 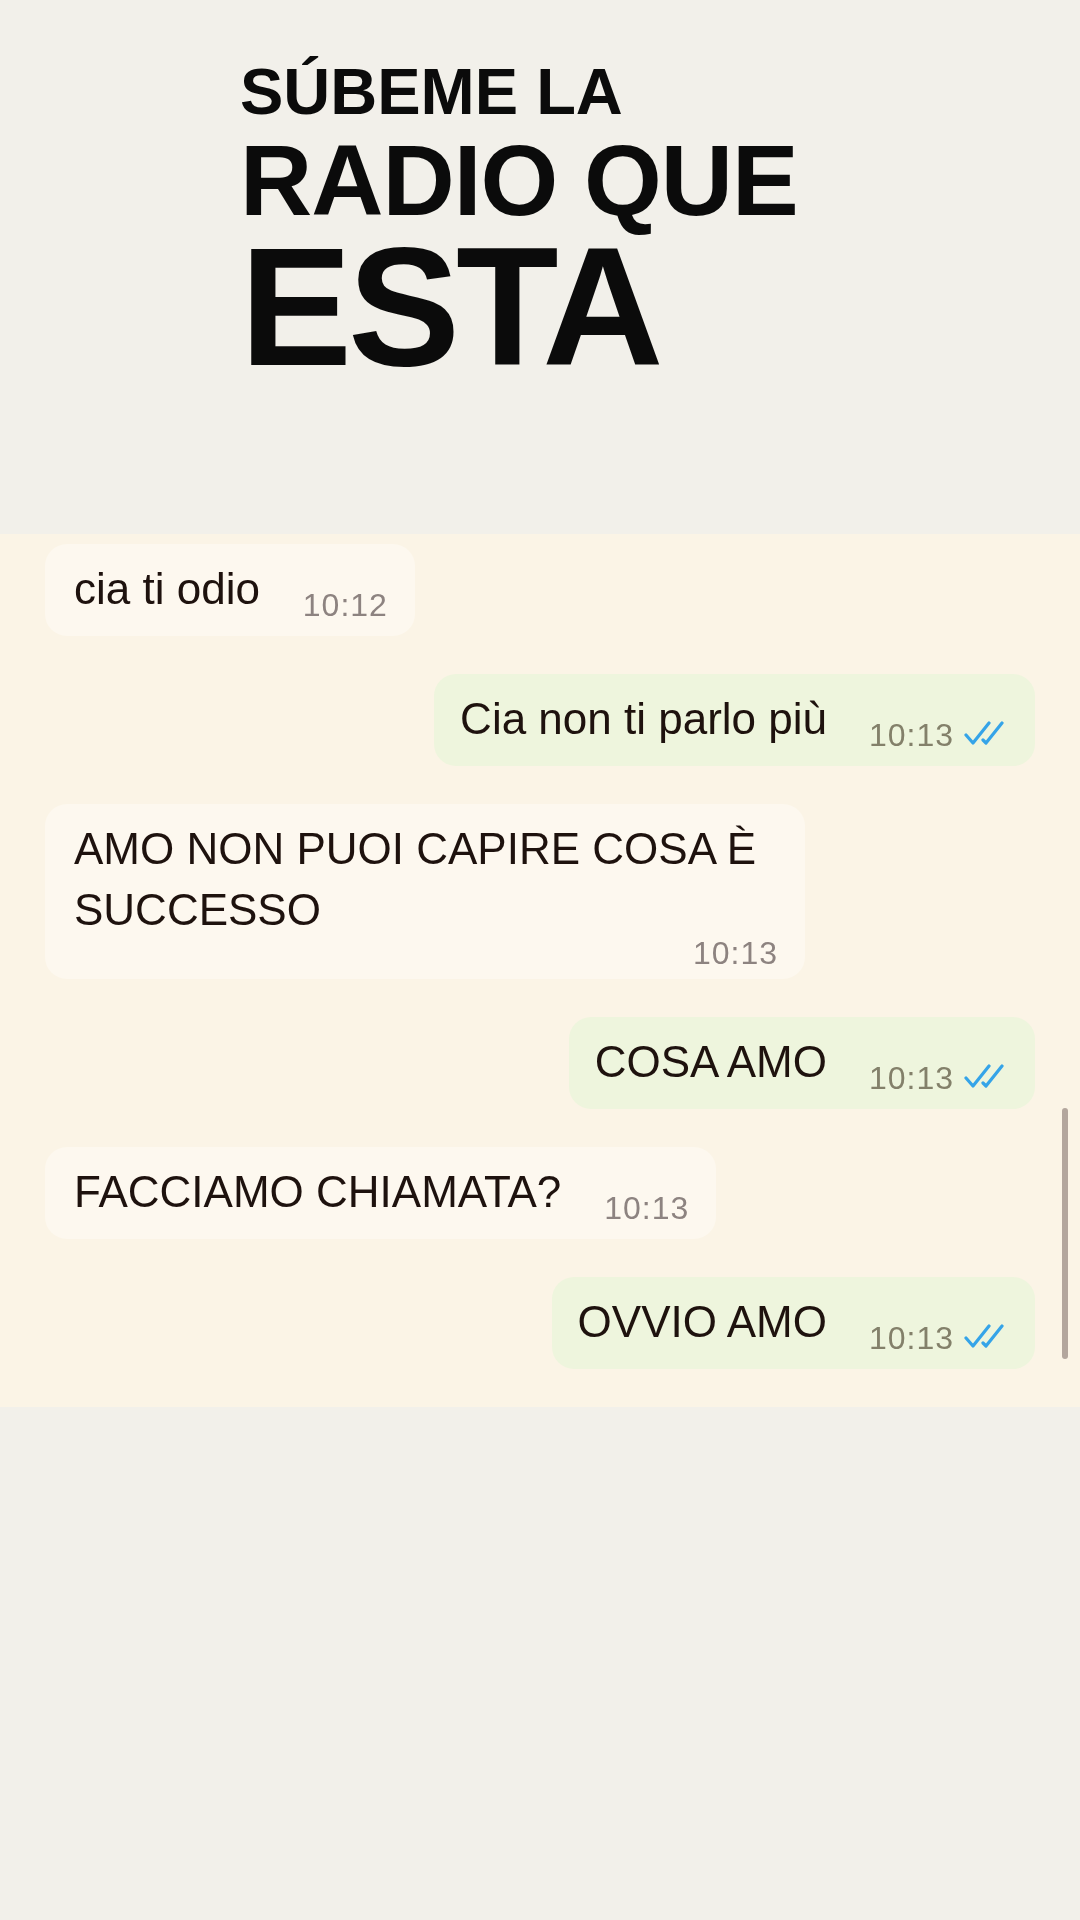 I want to click on message-time: 10:12, so click(x=345, y=605).